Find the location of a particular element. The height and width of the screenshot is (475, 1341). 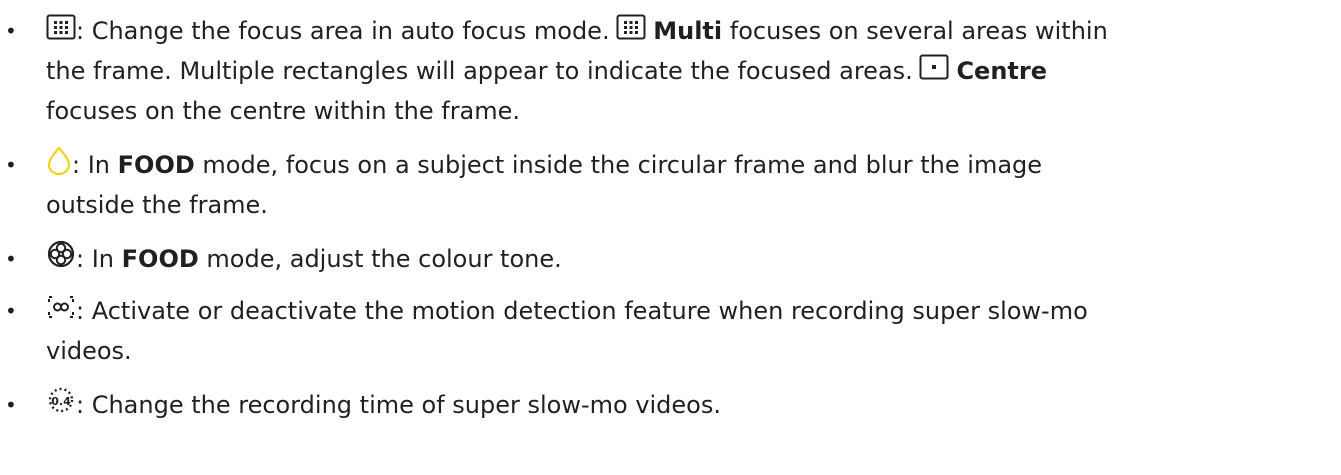

item4-text-b: videos. is located at coordinates (89, 351).